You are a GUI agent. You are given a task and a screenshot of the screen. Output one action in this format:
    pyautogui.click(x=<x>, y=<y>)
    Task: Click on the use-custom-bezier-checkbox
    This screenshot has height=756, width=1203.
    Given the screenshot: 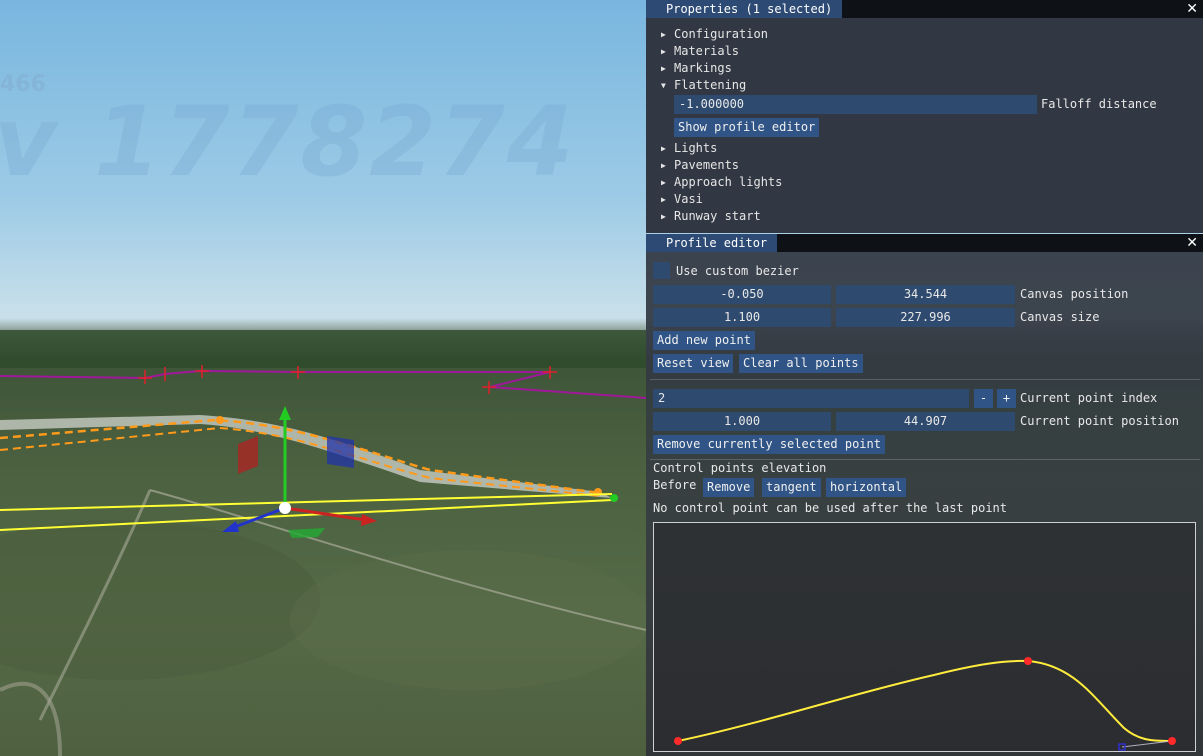 What is the action you would take?
    pyautogui.click(x=661, y=270)
    